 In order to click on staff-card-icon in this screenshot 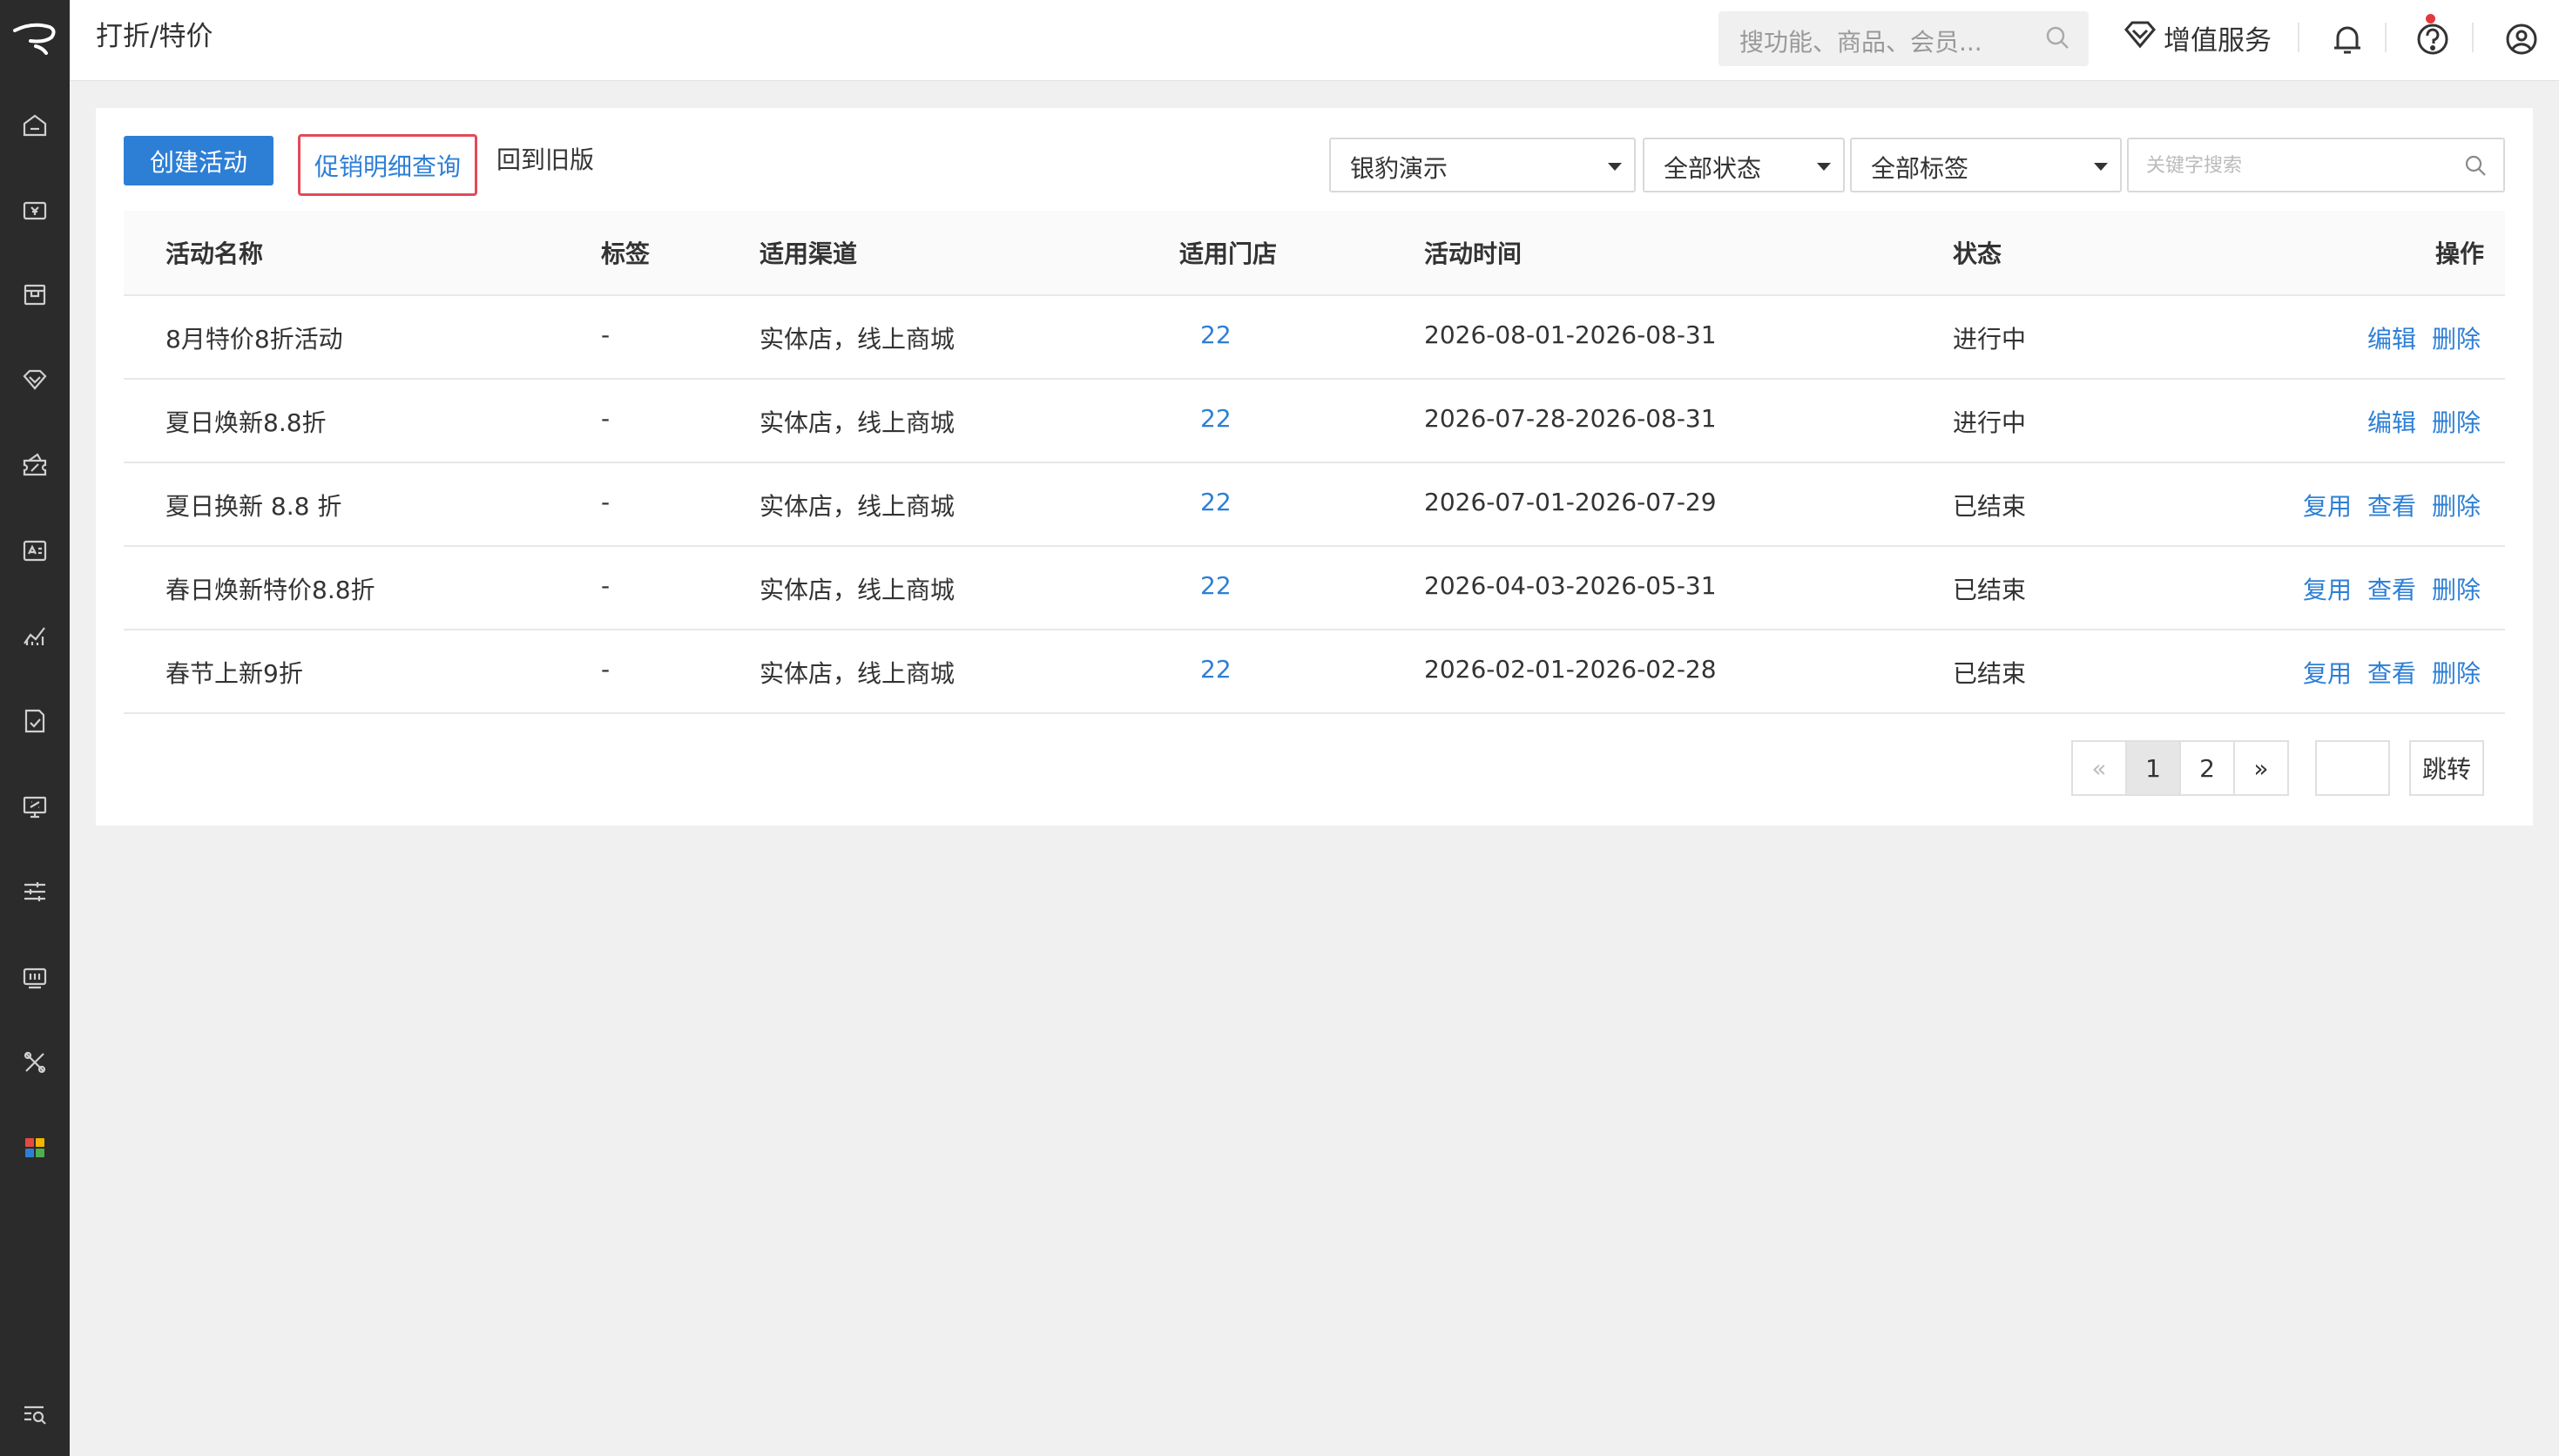, I will do `click(34, 550)`.